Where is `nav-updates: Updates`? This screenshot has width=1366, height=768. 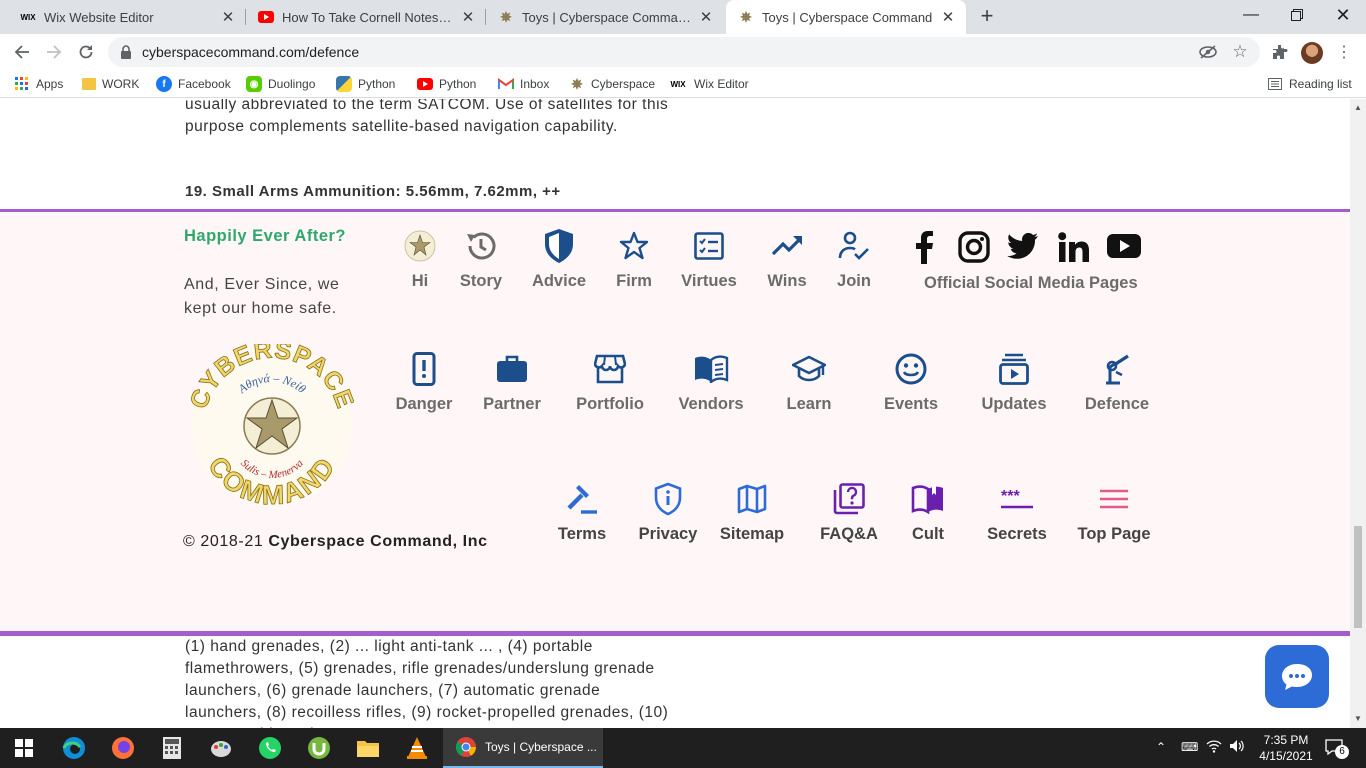
nav-updates: Updates is located at coordinates (1014, 382).